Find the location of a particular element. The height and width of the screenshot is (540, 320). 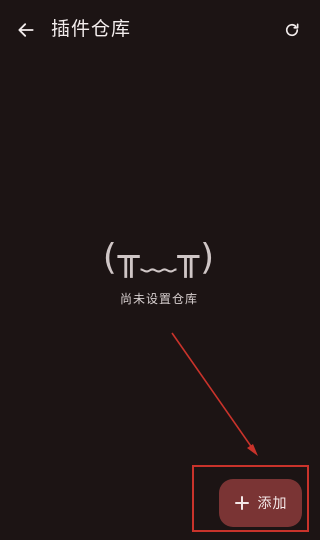

add-button: 添加 is located at coordinates (260, 503).